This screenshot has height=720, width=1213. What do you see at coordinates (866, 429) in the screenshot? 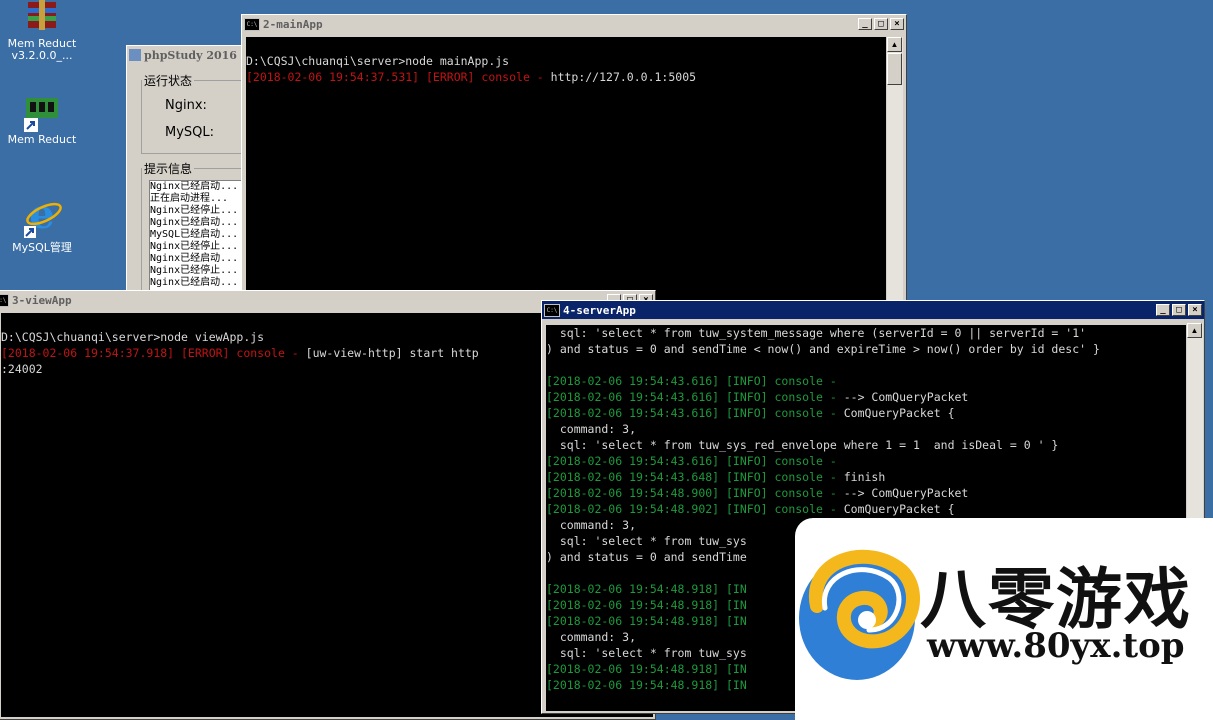
I see `console-line: command: 3,` at bounding box center [866, 429].